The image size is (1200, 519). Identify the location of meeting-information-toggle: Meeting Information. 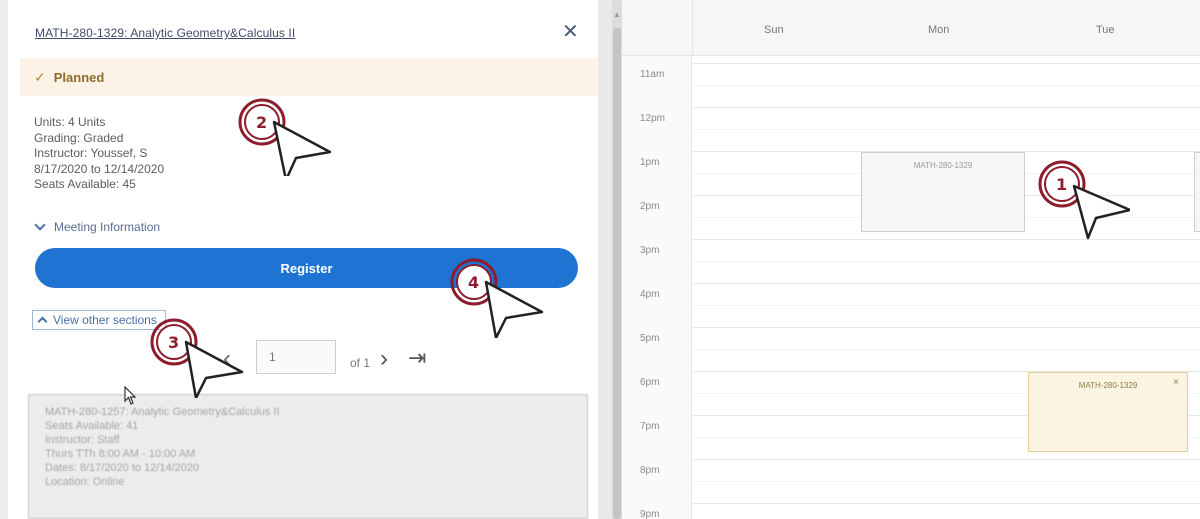
(97, 226).